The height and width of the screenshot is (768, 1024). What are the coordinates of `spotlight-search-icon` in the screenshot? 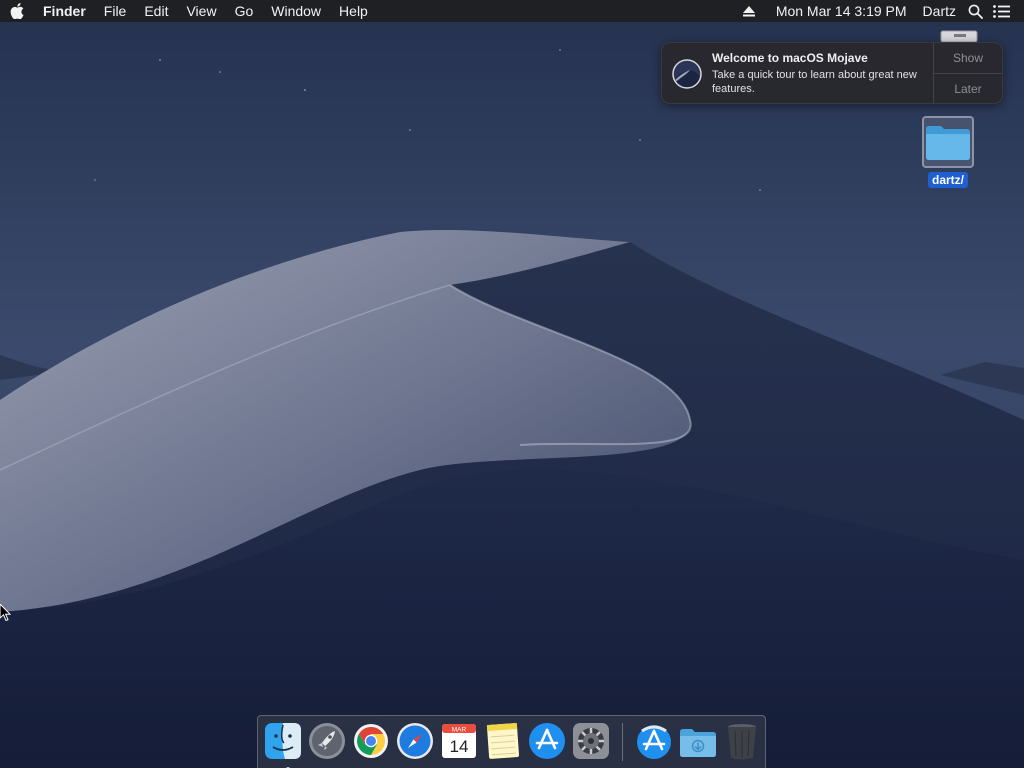 It's located at (975, 11).